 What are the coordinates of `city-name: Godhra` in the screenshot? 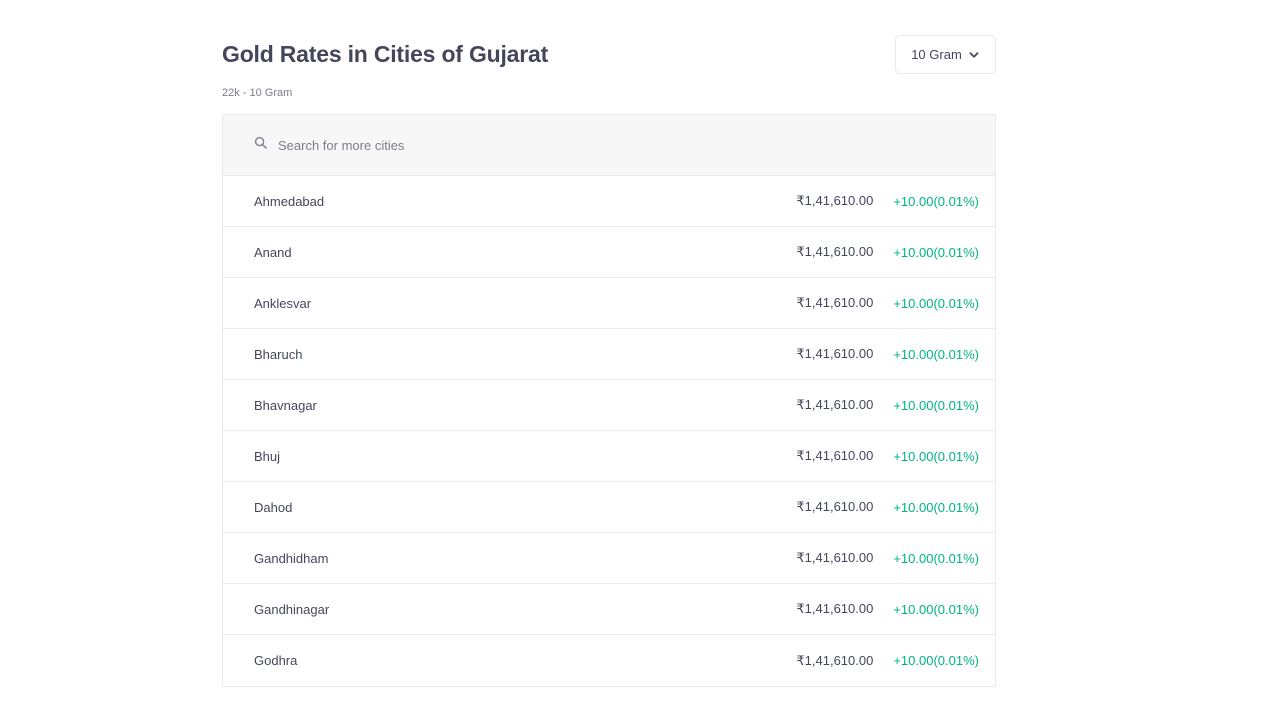 It's located at (525, 660).